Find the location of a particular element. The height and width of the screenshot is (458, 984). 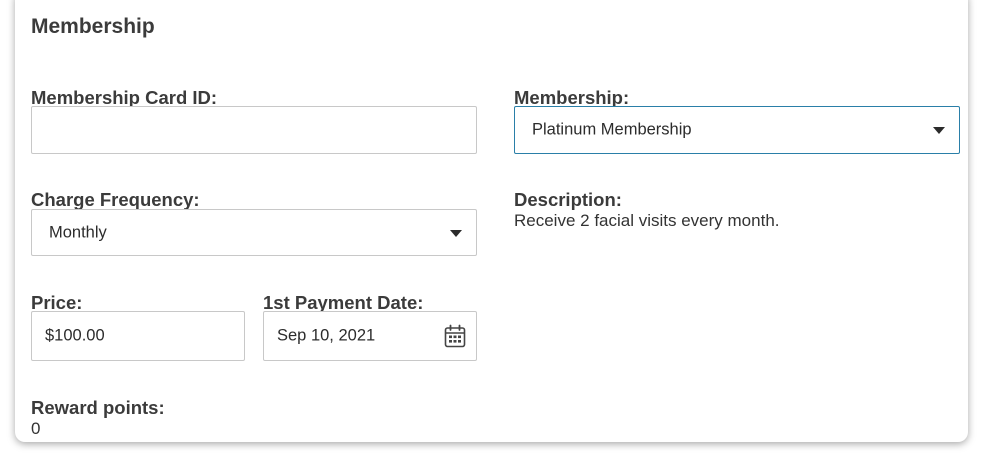

charge-frequency-selected-value: Monthly is located at coordinates (78, 232).